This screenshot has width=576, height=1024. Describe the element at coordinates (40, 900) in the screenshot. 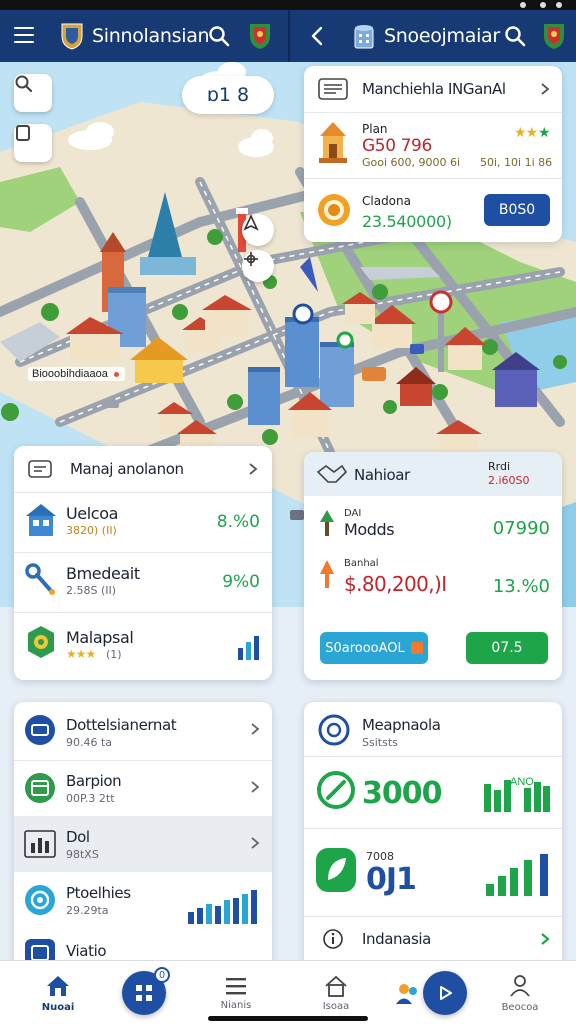

I see `gear-icon` at that location.